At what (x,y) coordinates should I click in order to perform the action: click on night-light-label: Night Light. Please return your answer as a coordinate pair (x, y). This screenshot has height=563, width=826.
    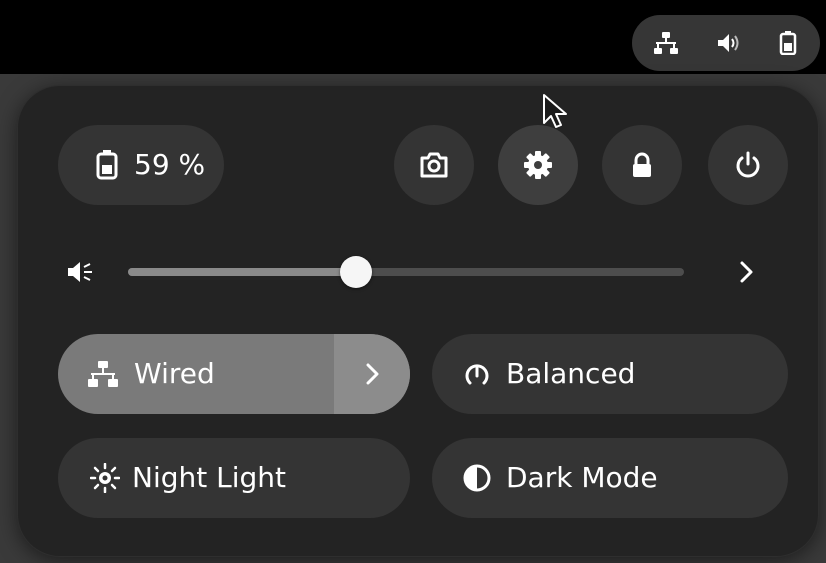
    Looking at the image, I should click on (209, 477).